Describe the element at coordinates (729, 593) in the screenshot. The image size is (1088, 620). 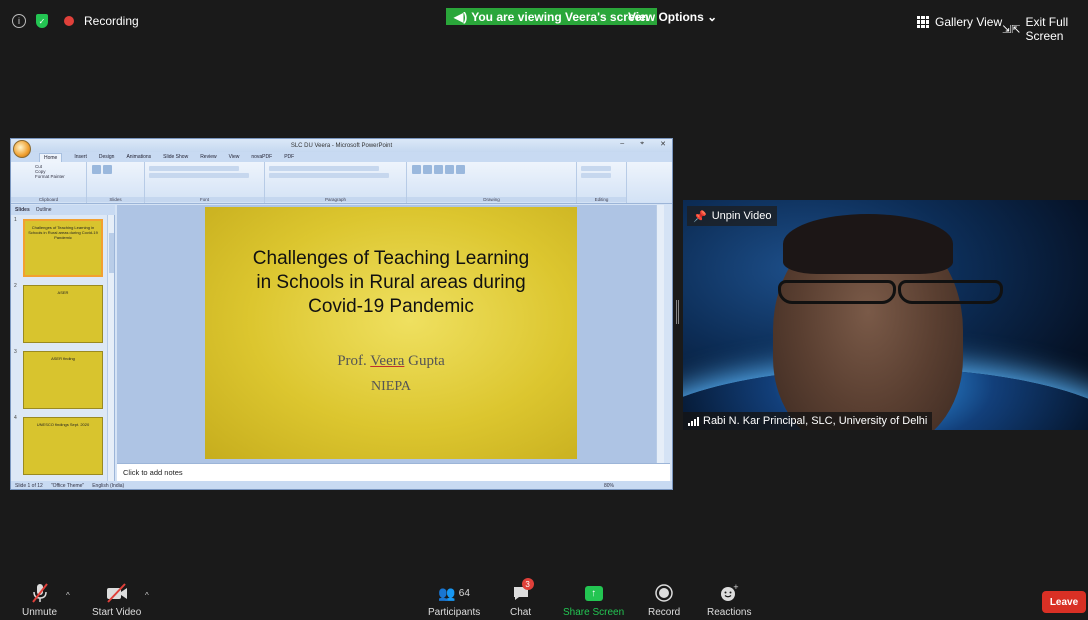
I see `smiley-icon: +` at that location.